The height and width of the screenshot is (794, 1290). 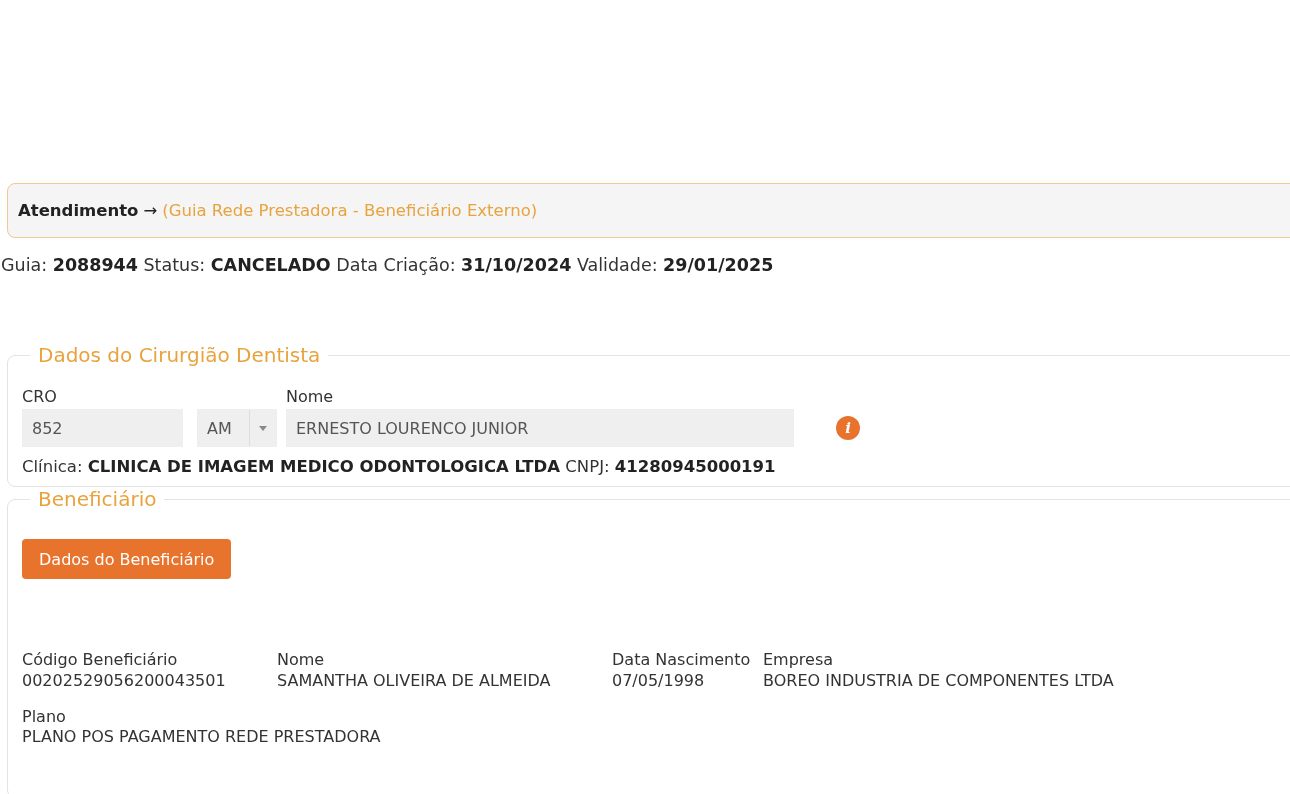 What do you see at coordinates (124, 680) in the screenshot?
I see `detail-value: 00202529056200043501` at bounding box center [124, 680].